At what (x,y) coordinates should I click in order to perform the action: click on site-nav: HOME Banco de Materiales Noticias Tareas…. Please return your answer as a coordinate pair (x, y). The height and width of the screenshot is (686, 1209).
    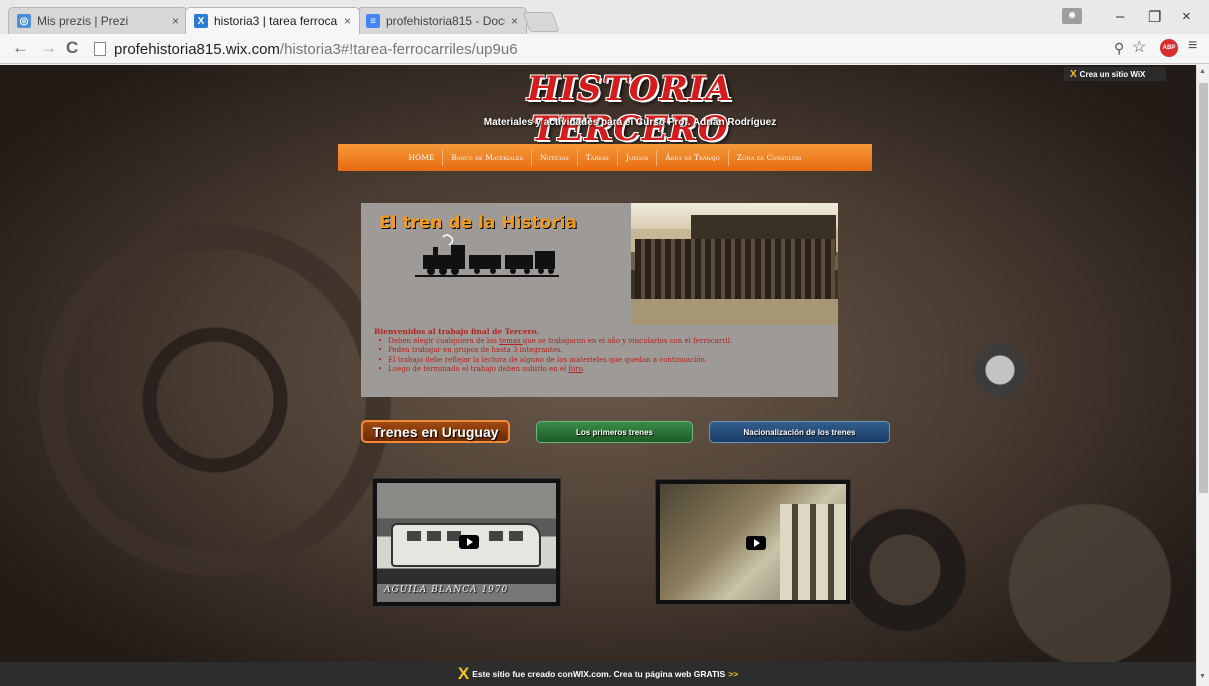
    Looking at the image, I should click on (605, 157).